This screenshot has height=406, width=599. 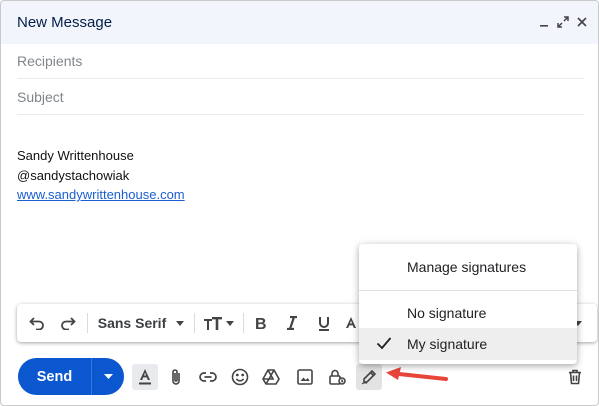 What do you see at coordinates (240, 377) in the screenshot?
I see `emoji-icon` at bounding box center [240, 377].